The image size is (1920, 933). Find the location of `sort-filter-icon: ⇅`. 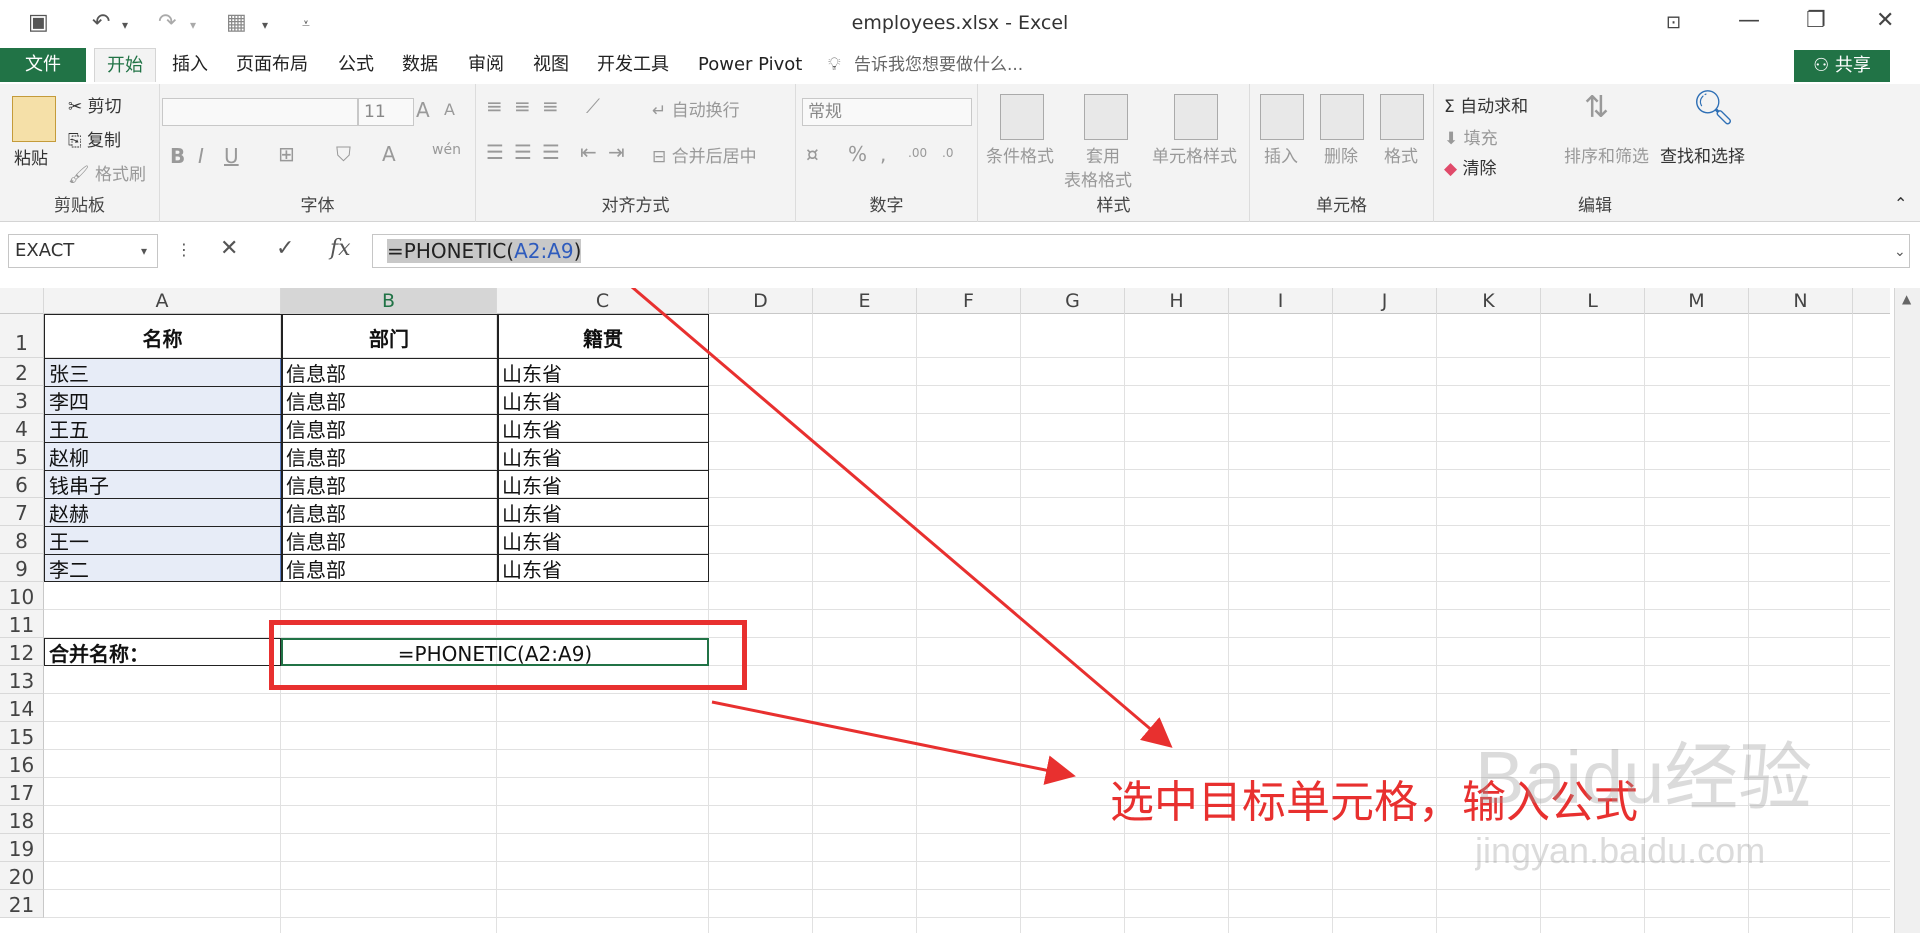

sort-filter-icon: ⇅ is located at coordinates (1596, 107).